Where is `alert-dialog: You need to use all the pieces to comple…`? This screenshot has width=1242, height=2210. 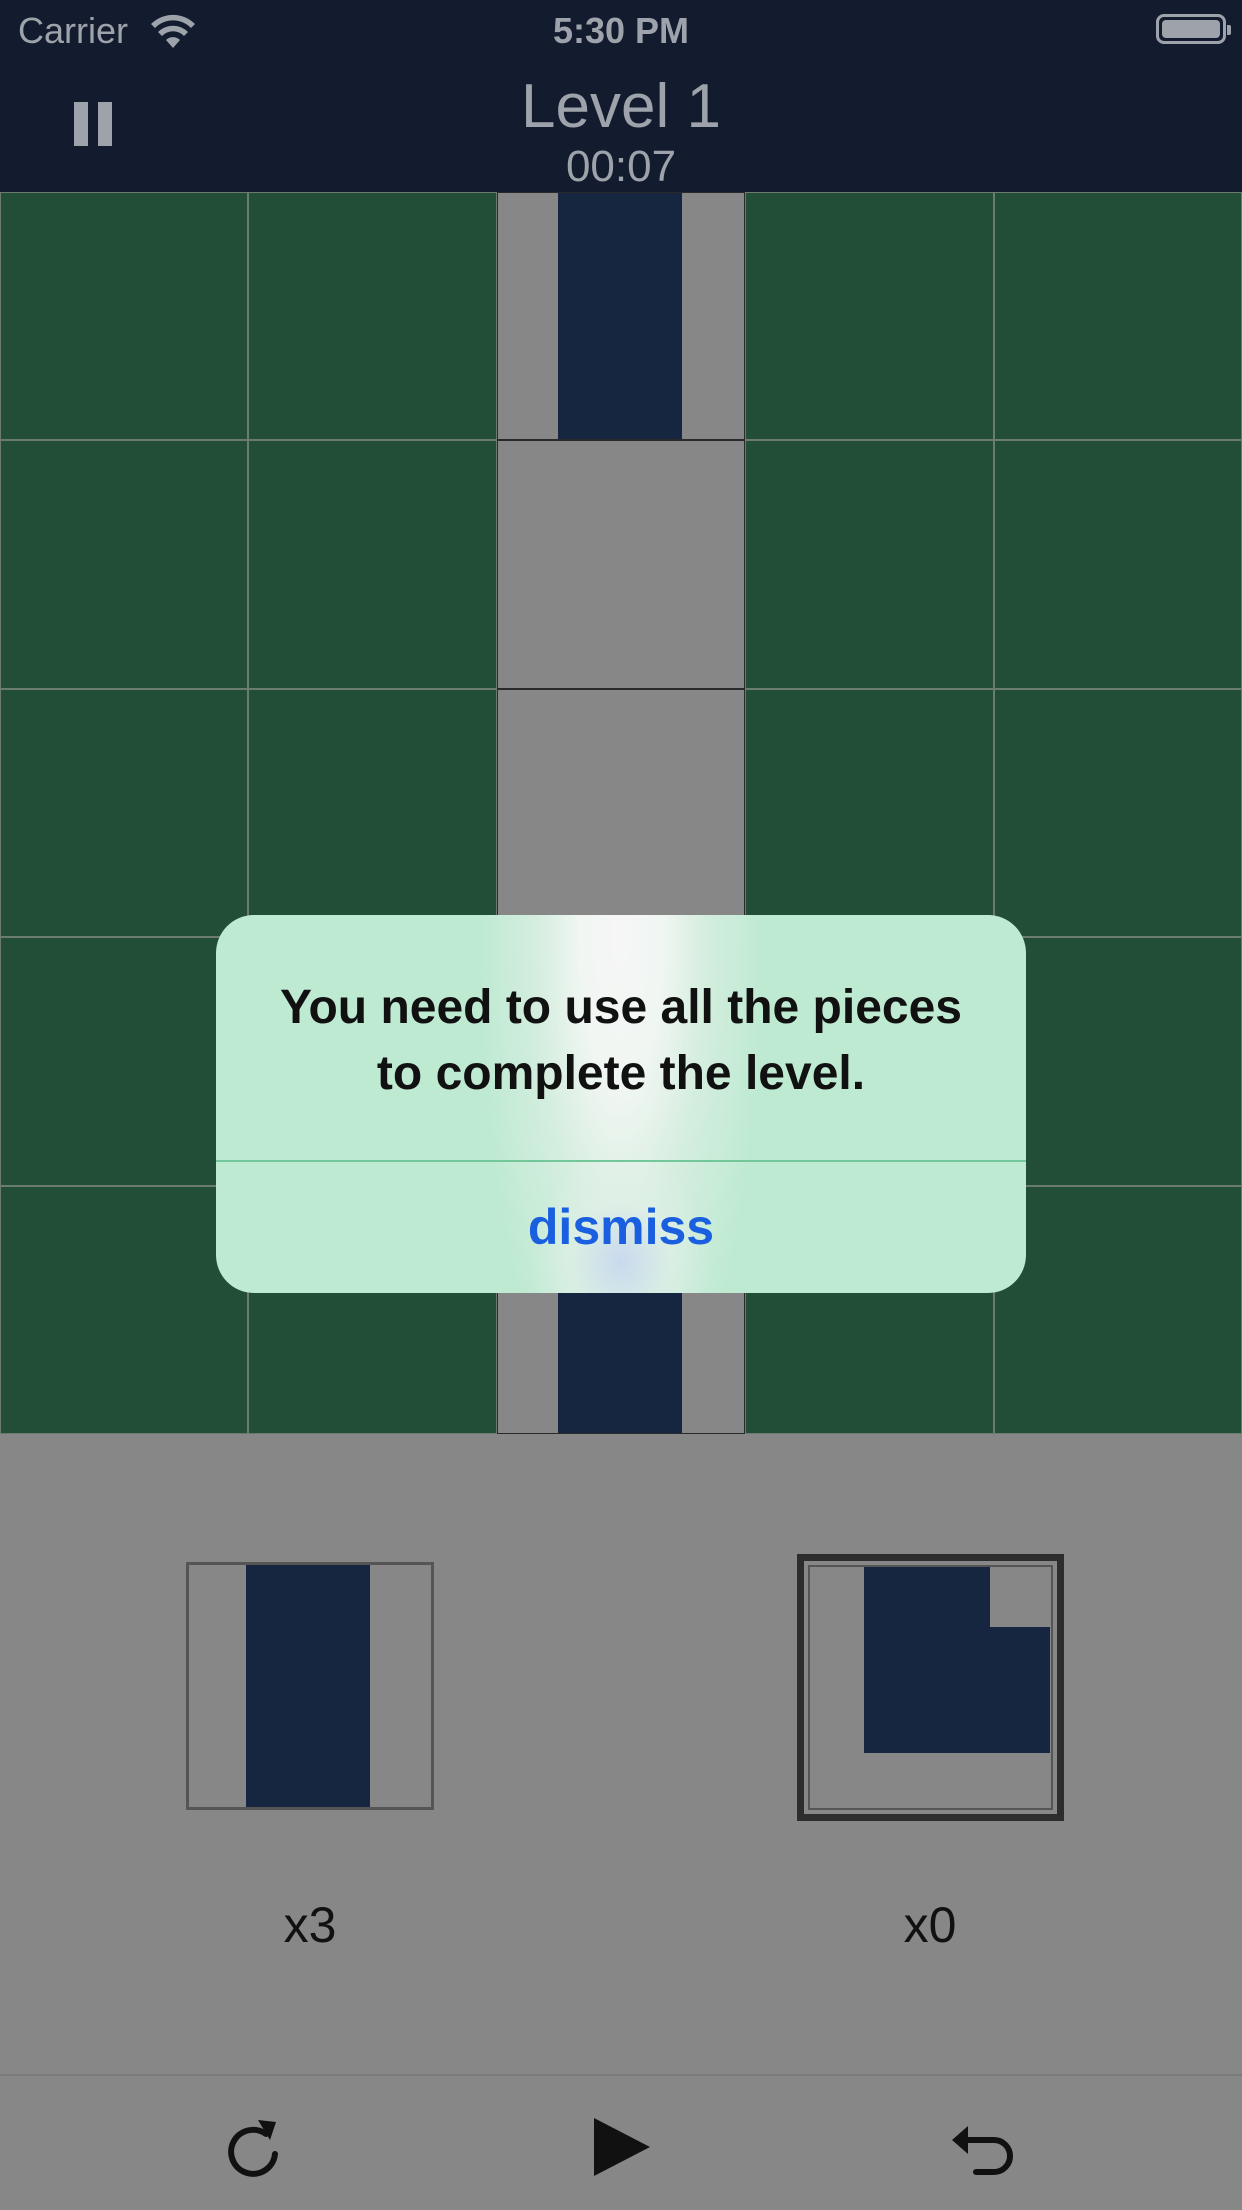
alert-dialog: You need to use all the pieces to comple… is located at coordinates (621, 1104).